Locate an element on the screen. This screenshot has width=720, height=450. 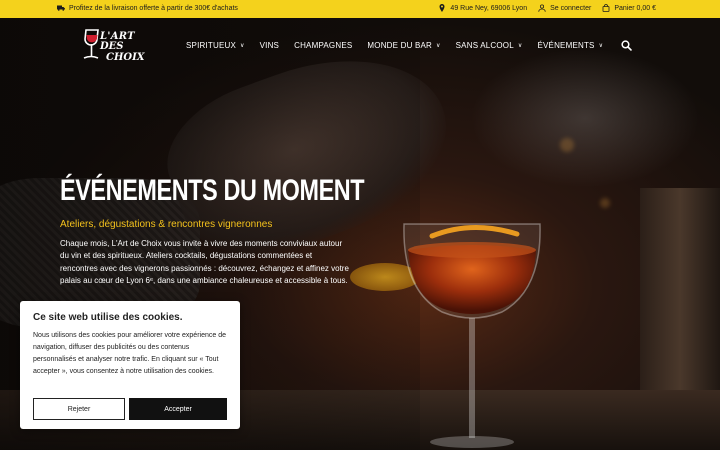
user-icon is located at coordinates (542, 8).